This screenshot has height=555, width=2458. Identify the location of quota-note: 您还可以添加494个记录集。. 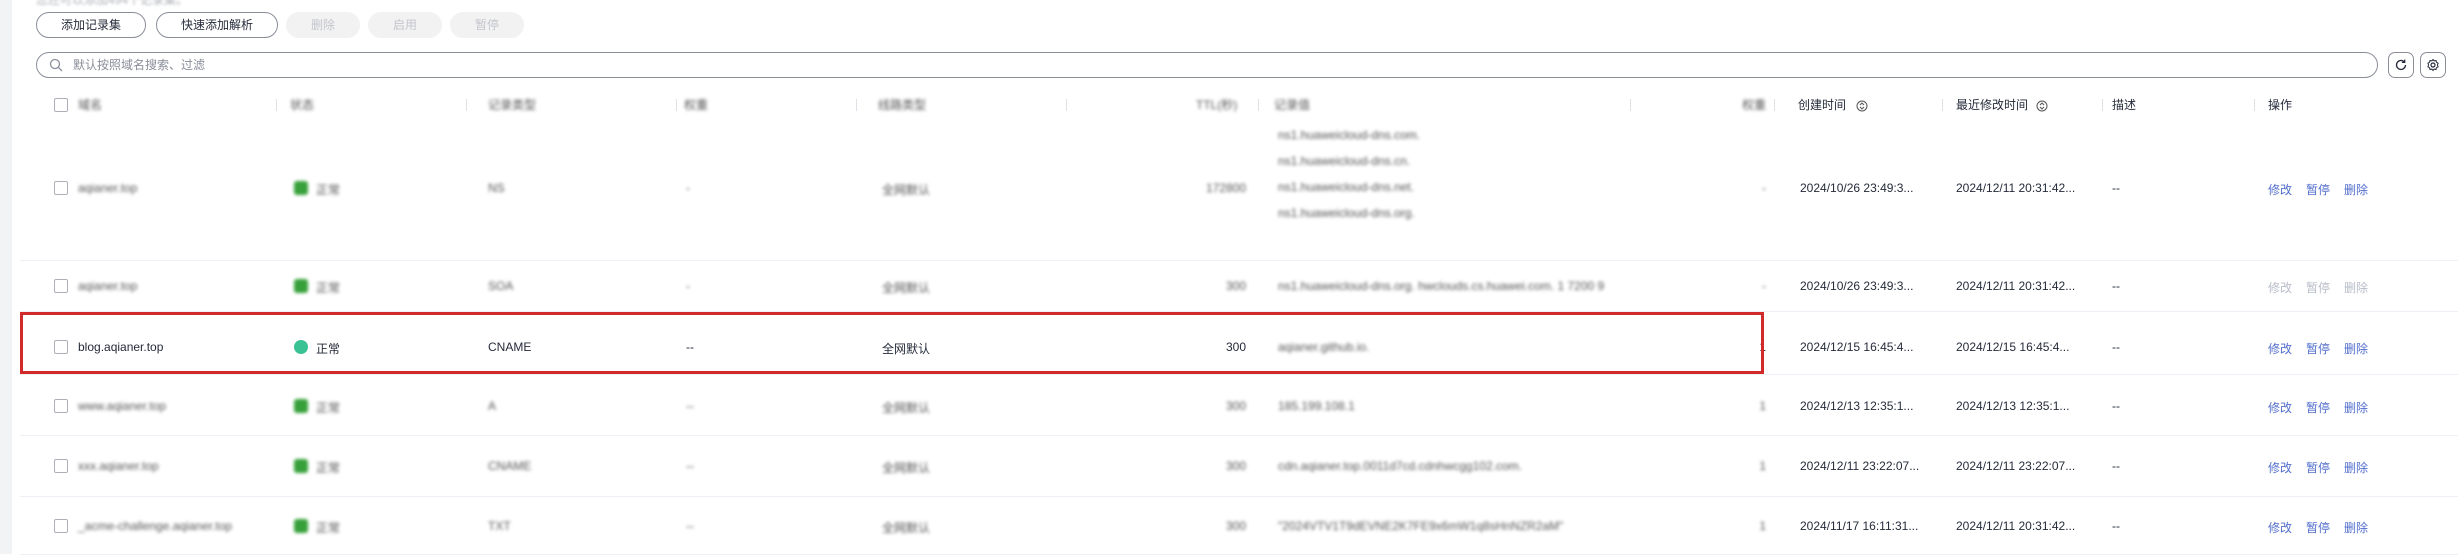
(112, 3).